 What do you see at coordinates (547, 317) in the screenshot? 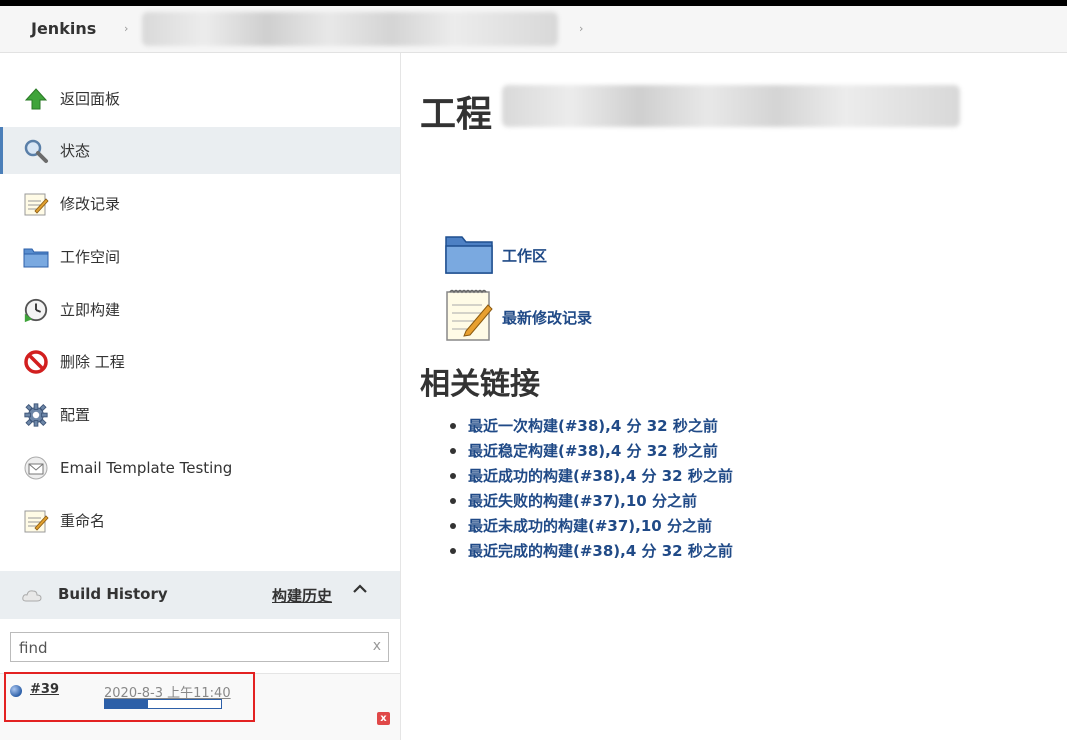
I see `recent-changes-link-label: 最新修改记录` at bounding box center [547, 317].